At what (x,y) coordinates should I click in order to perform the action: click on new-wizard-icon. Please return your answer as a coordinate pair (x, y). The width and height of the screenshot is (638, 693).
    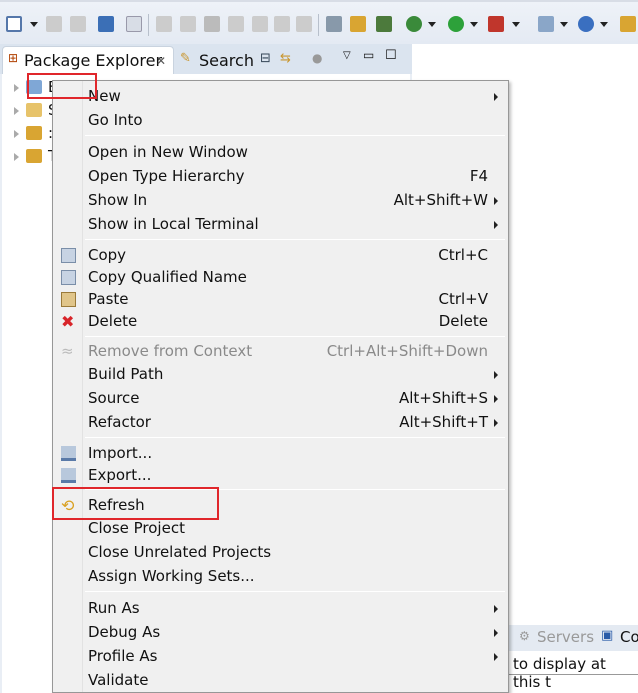
    Looking at the image, I should click on (14, 24).